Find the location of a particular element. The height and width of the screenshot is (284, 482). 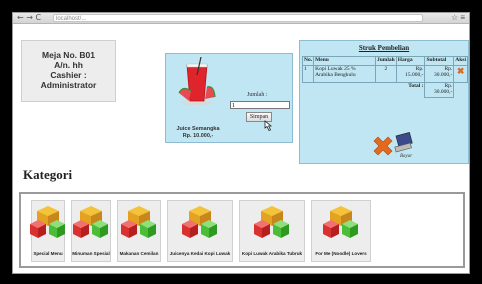

category-label: Special Menu is located at coordinates (48, 253).